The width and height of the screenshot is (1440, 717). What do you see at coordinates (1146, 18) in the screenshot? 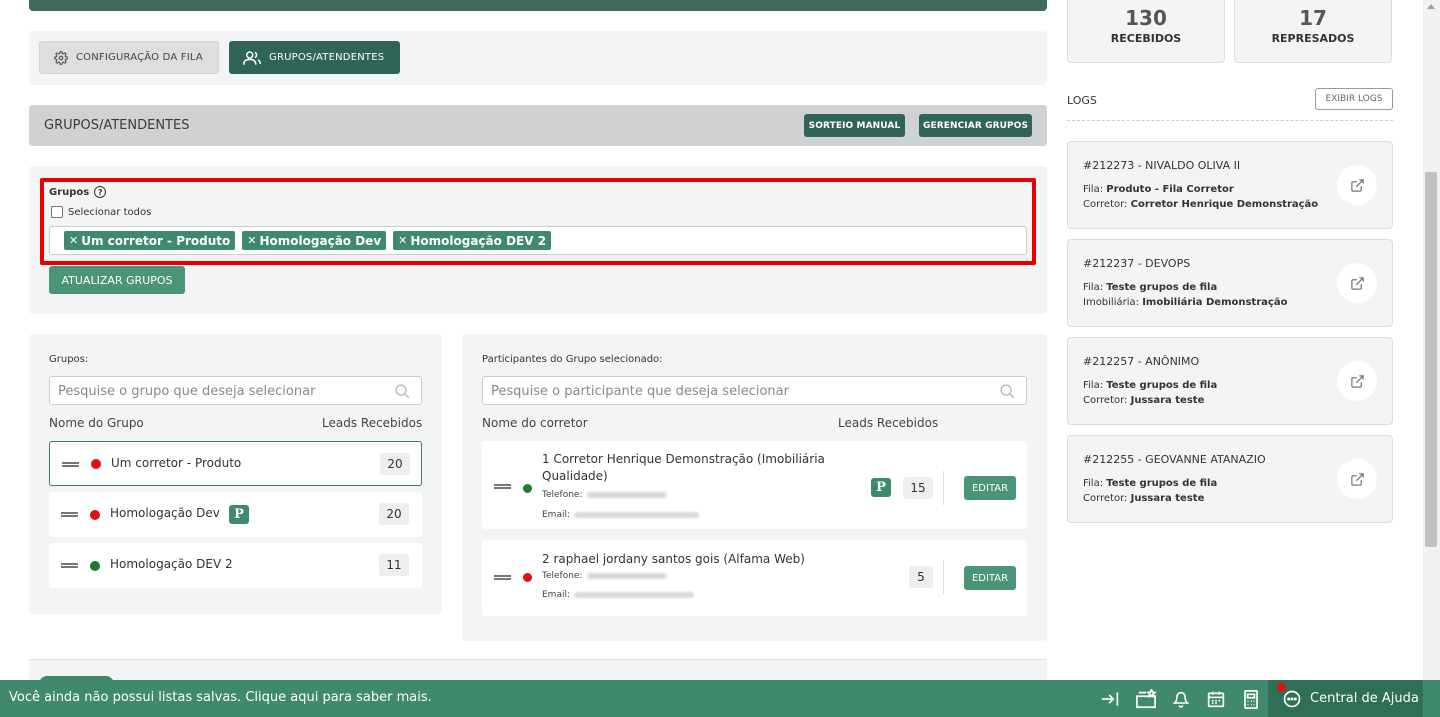
I see `stat-value: 130` at bounding box center [1146, 18].